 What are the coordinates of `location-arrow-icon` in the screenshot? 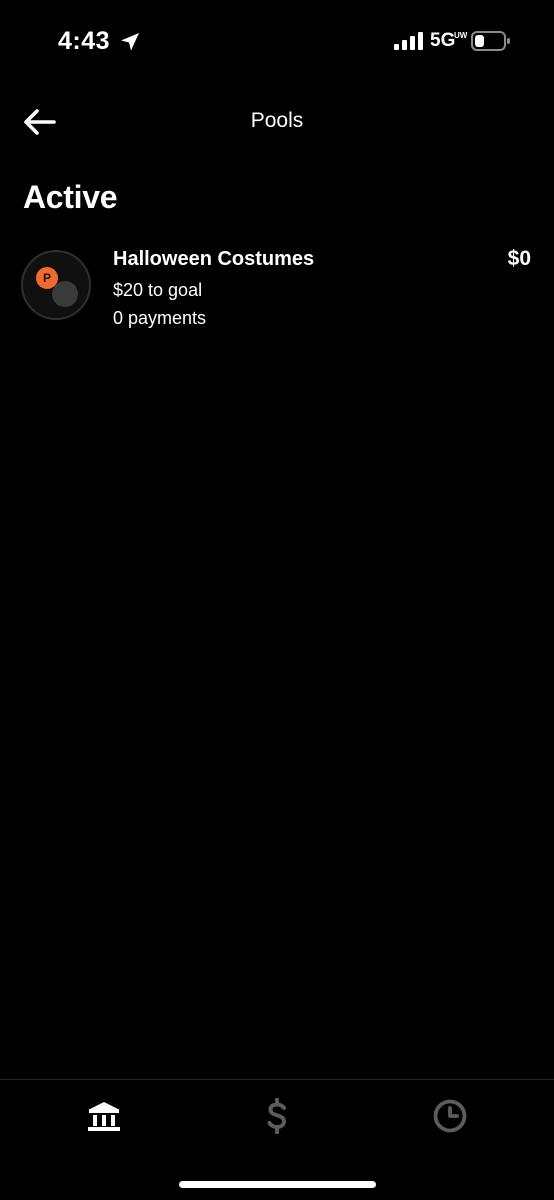 It's located at (130, 42).